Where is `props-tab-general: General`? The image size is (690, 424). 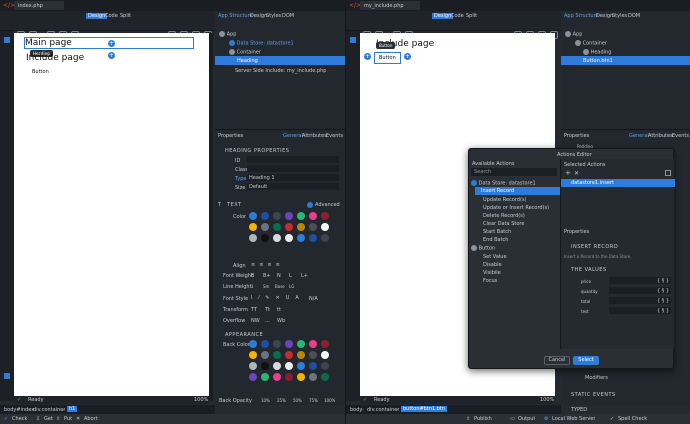 props-tab-general: General is located at coordinates (293, 136).